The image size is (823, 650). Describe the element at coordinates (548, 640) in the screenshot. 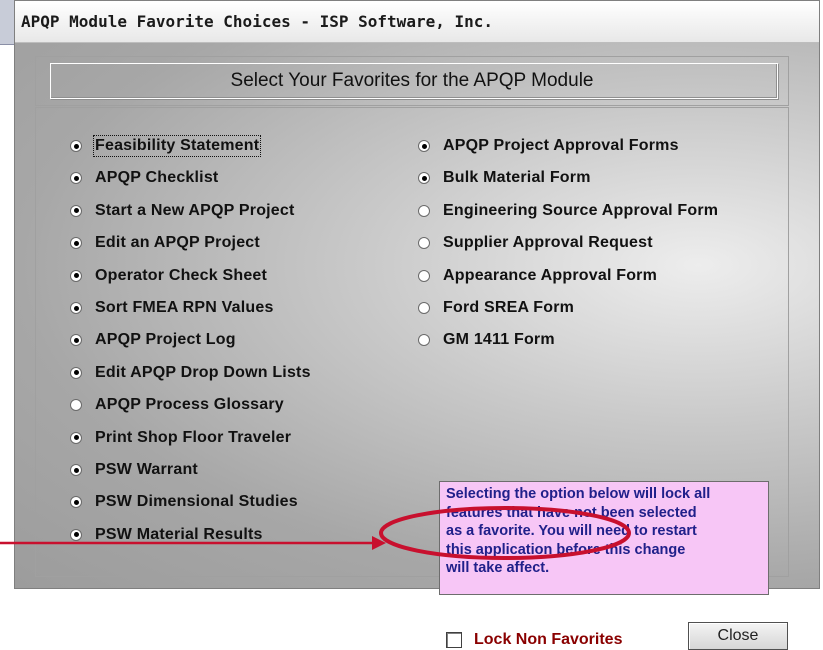

I see `lock-non-favorites-label: Lock Non Favorites` at that location.